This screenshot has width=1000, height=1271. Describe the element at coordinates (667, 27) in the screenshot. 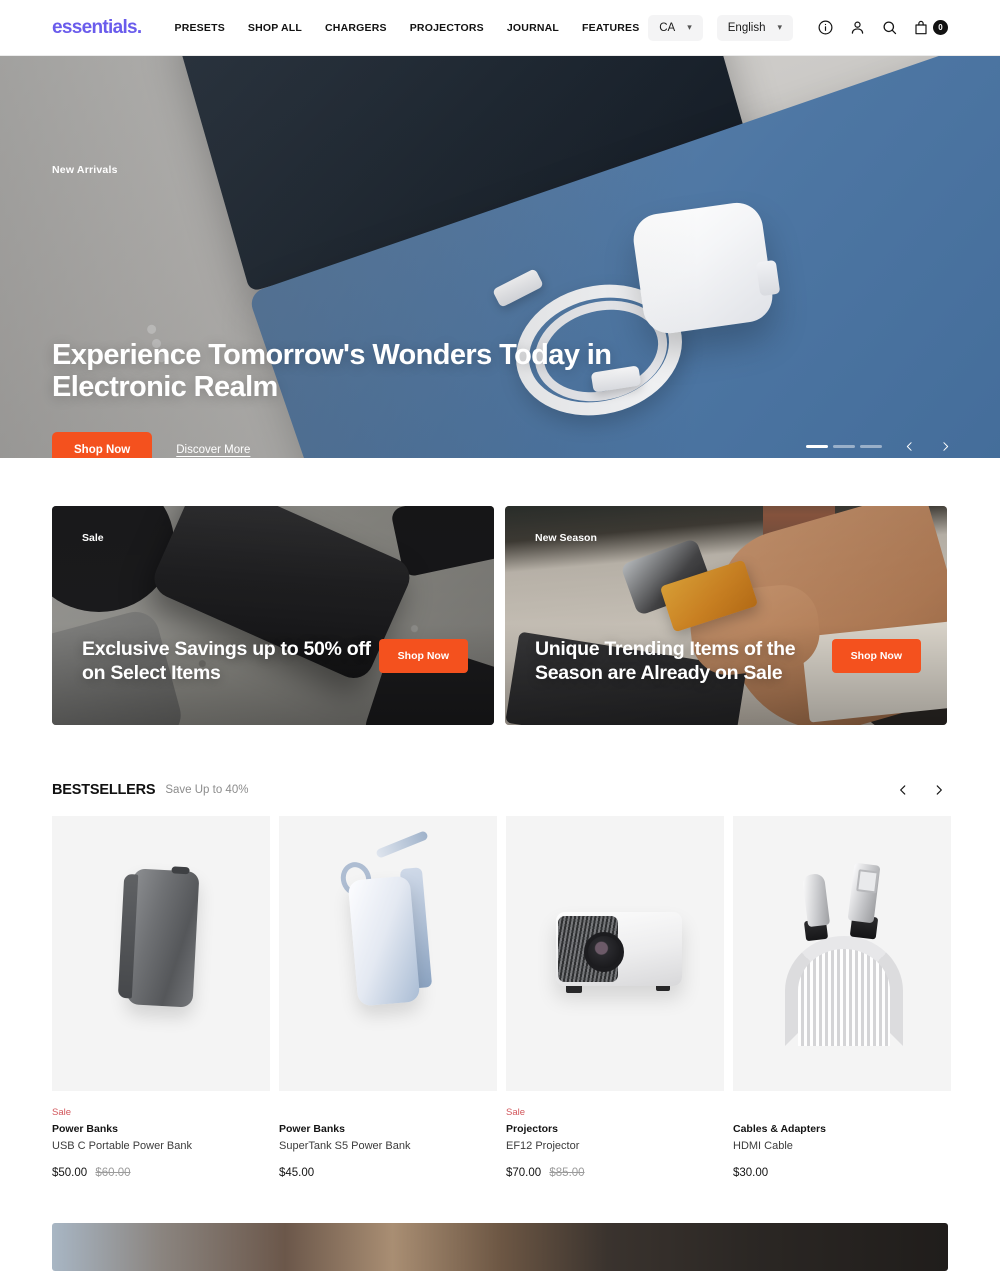

I see `country-select-value: CA` at that location.